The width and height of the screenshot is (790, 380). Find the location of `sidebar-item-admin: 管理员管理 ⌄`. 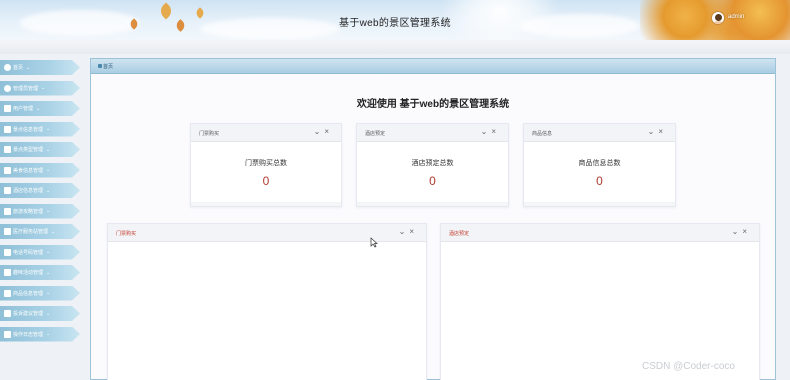

sidebar-item-admin: 管理员管理 ⌄ is located at coordinates (40, 88).